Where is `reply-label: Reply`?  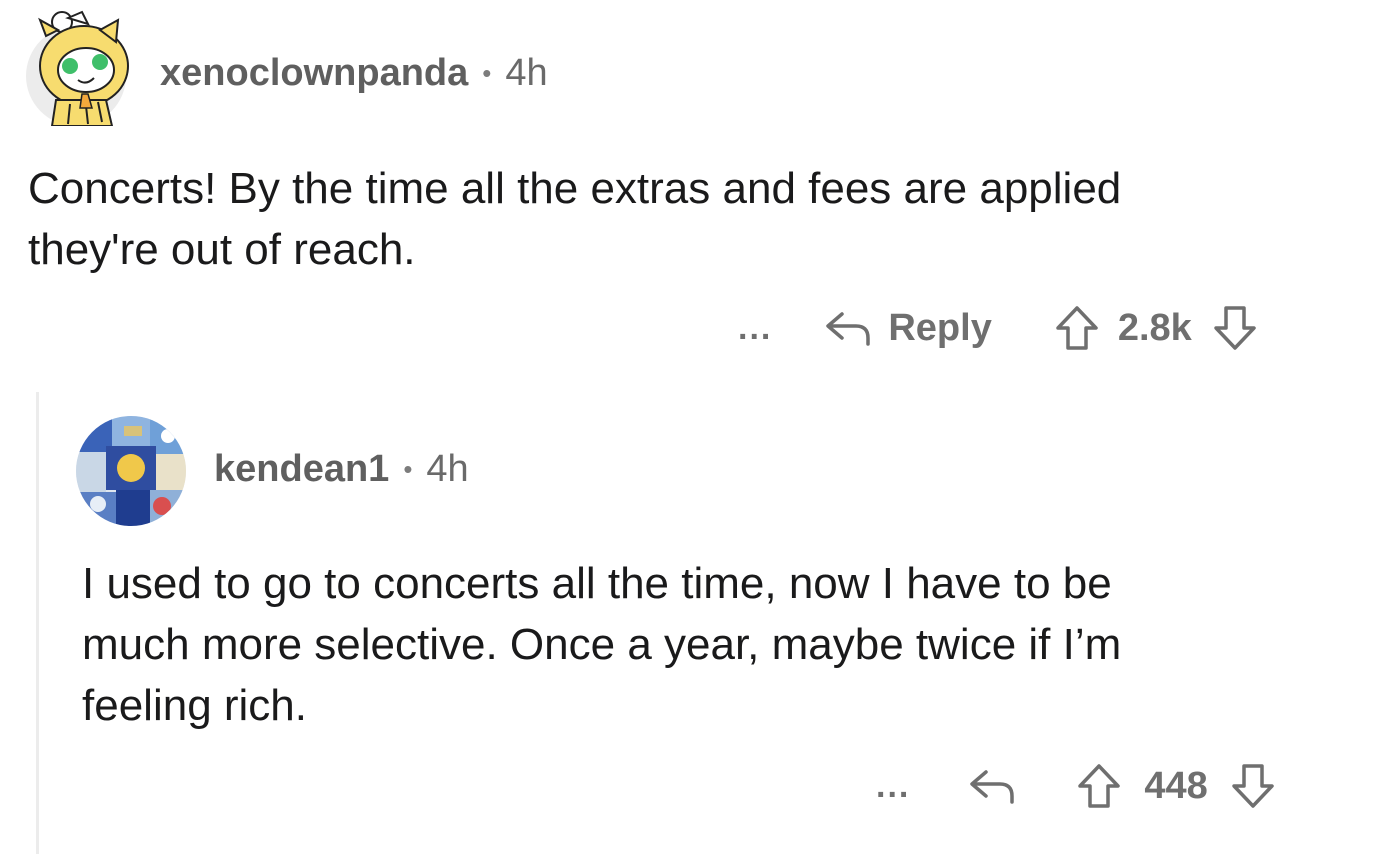
reply-label: Reply is located at coordinates (940, 327).